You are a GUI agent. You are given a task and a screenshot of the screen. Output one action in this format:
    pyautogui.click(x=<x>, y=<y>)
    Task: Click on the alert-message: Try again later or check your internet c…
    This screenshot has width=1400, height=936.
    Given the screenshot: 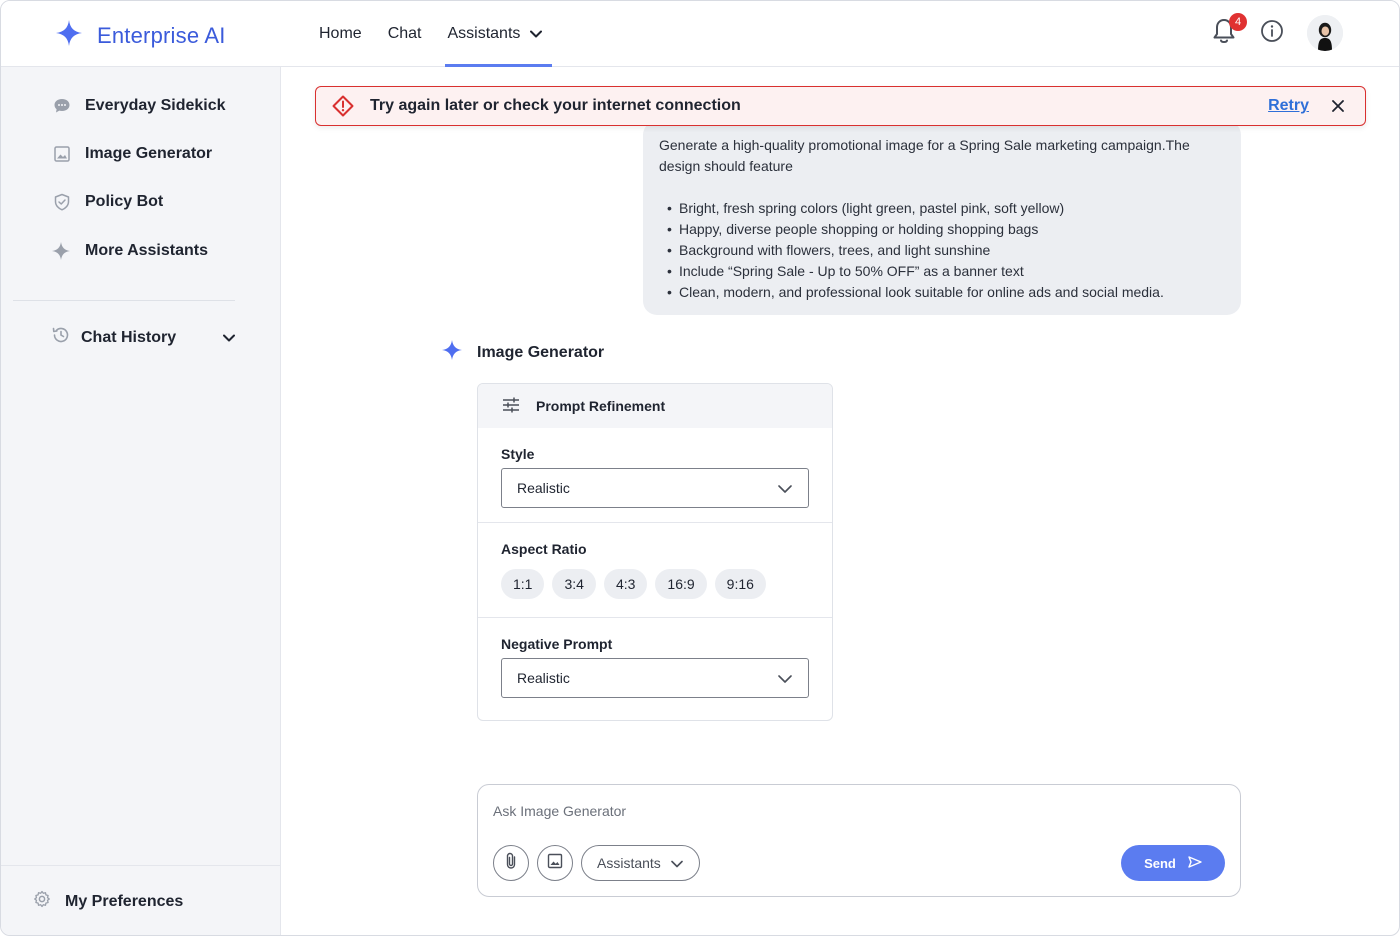 What is the action you would take?
    pyautogui.click(x=555, y=105)
    